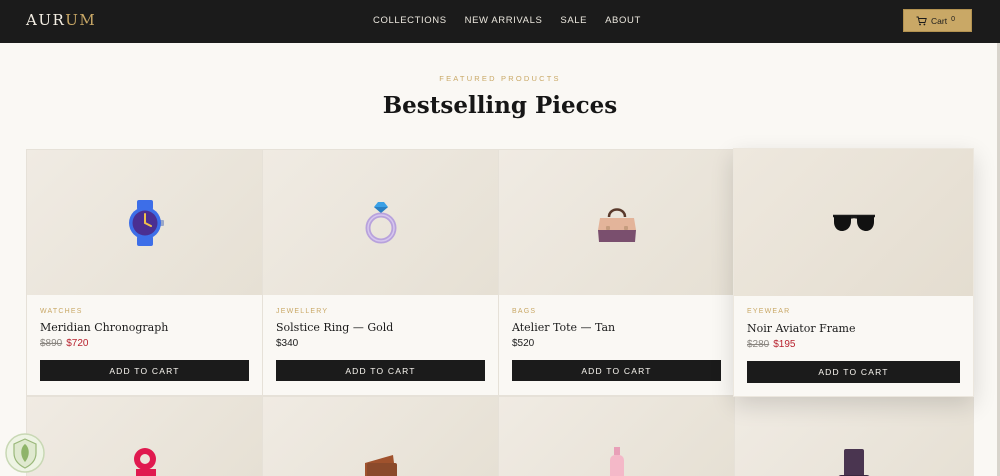 The width and height of the screenshot is (1000, 476). I want to click on ring-icon, so click(380, 222).